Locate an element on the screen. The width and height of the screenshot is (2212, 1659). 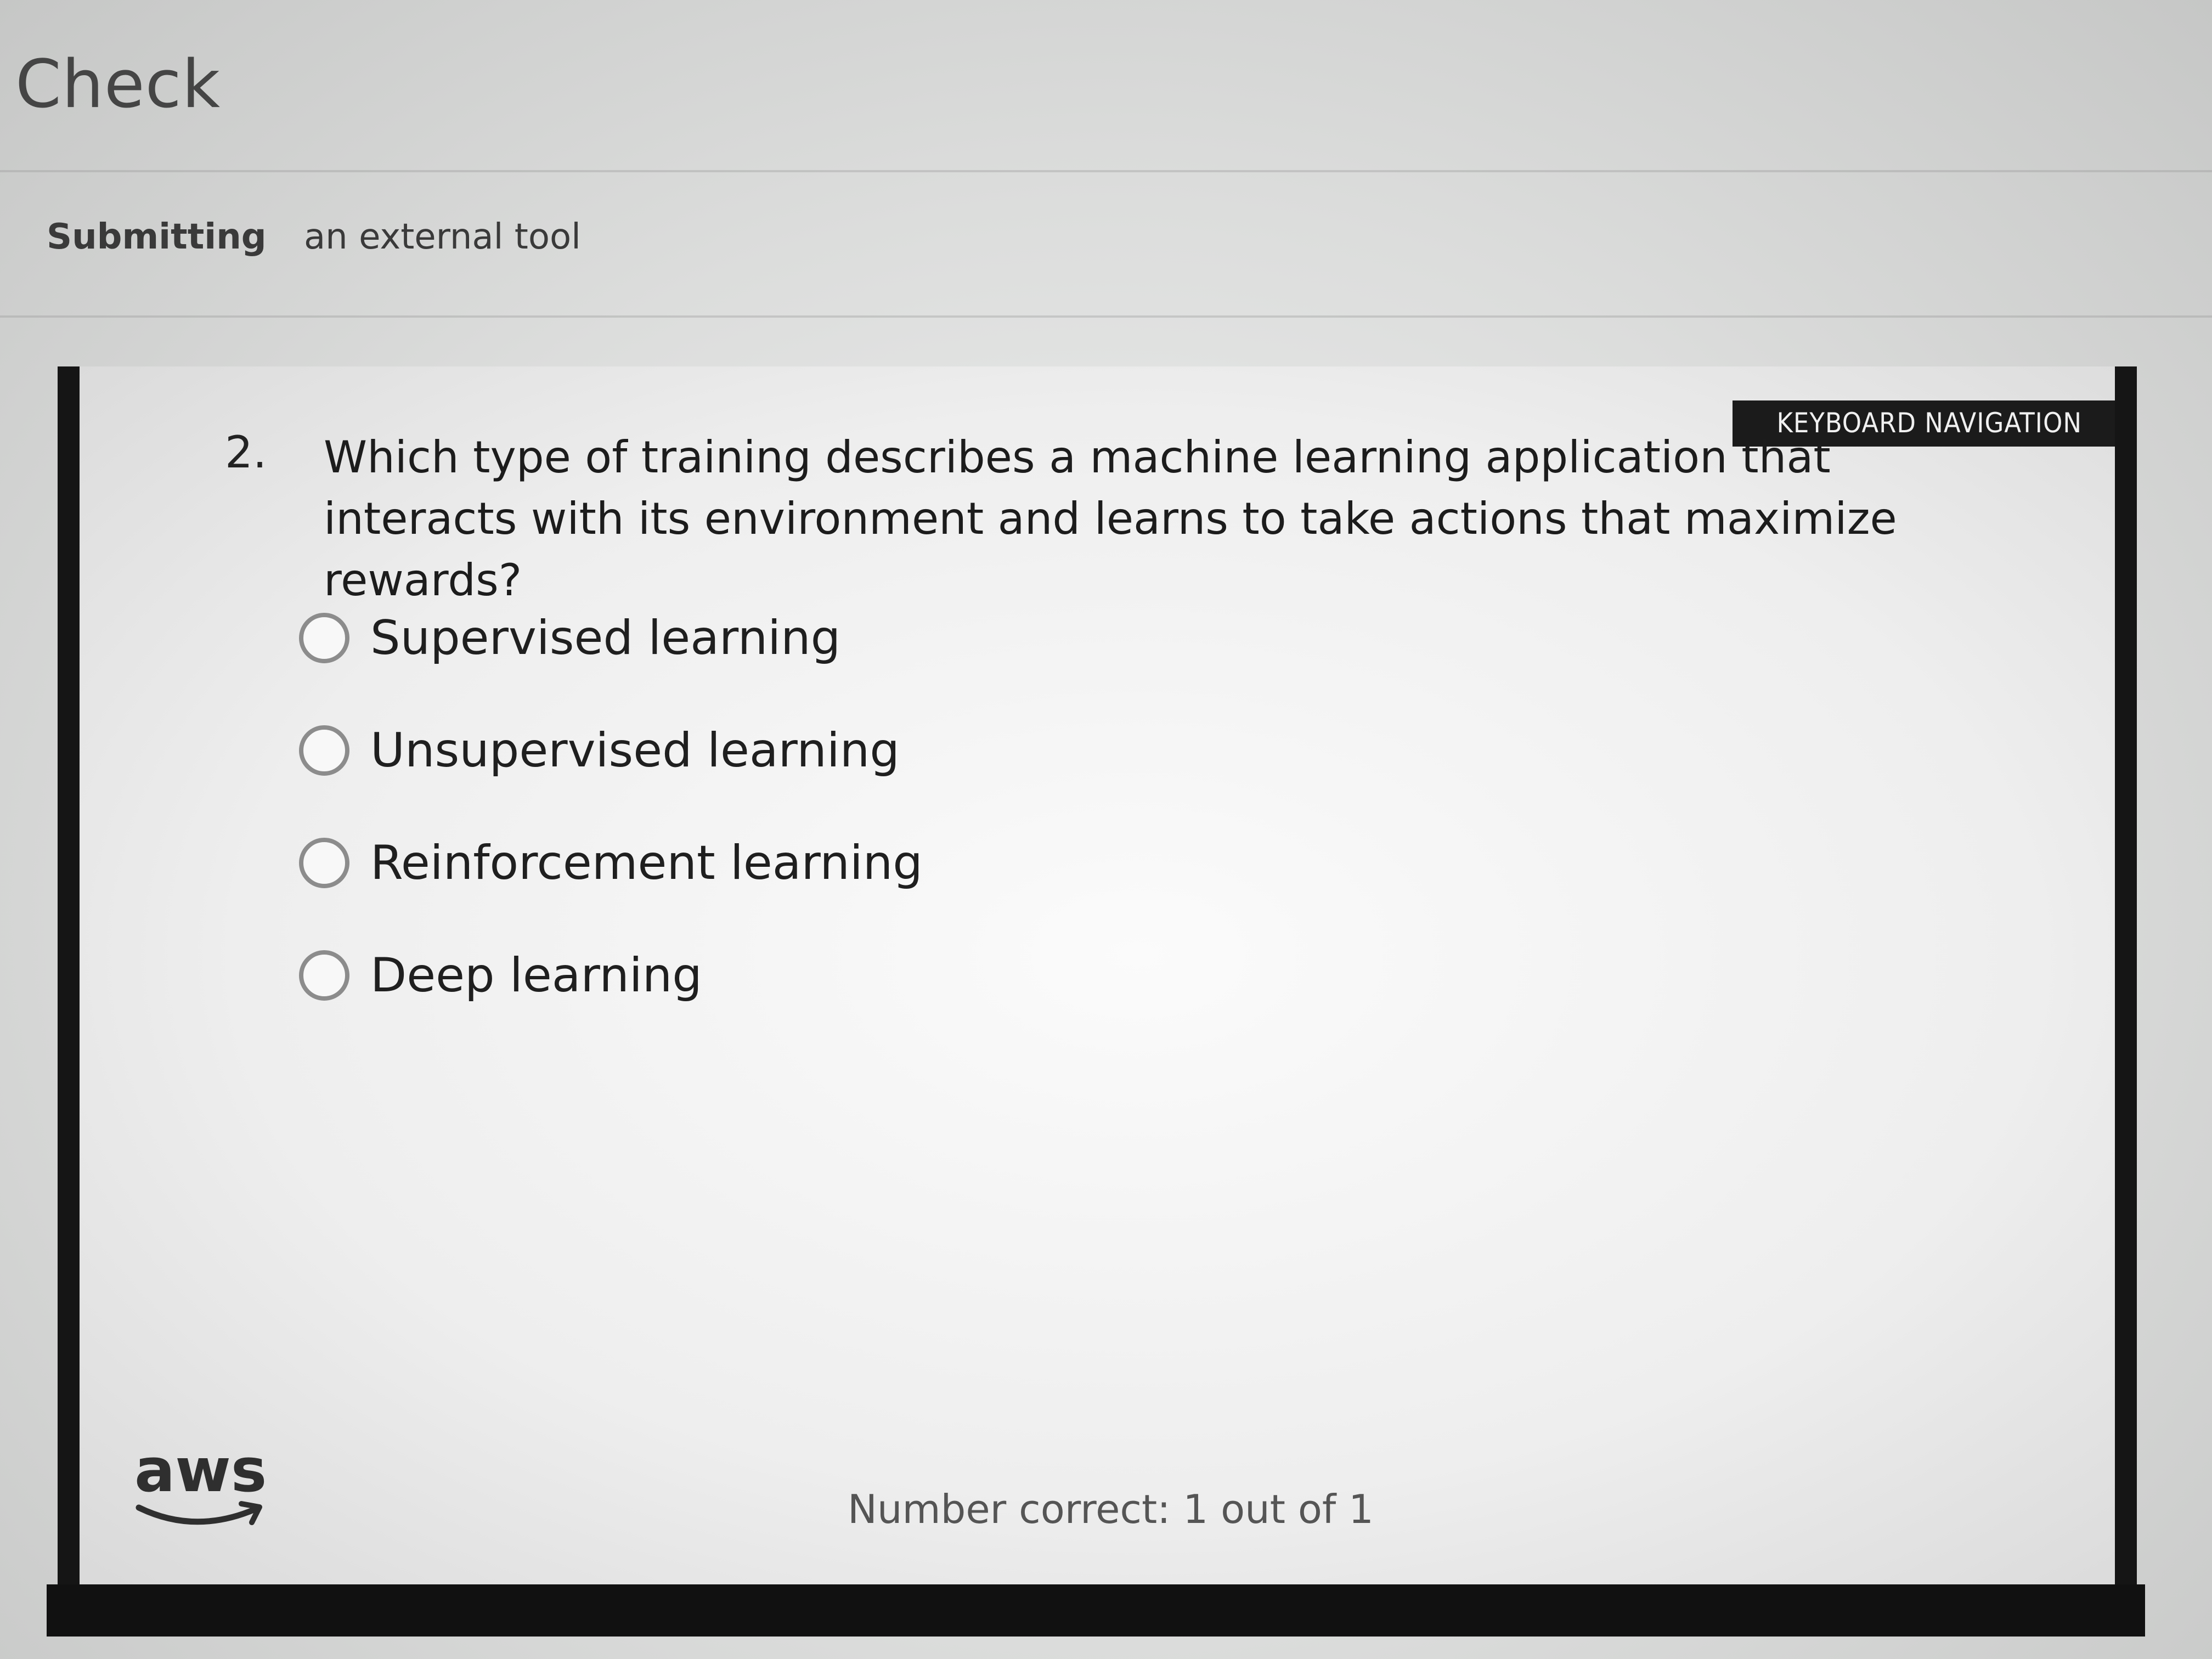
option-label: Deep learning is located at coordinates (536, 976).